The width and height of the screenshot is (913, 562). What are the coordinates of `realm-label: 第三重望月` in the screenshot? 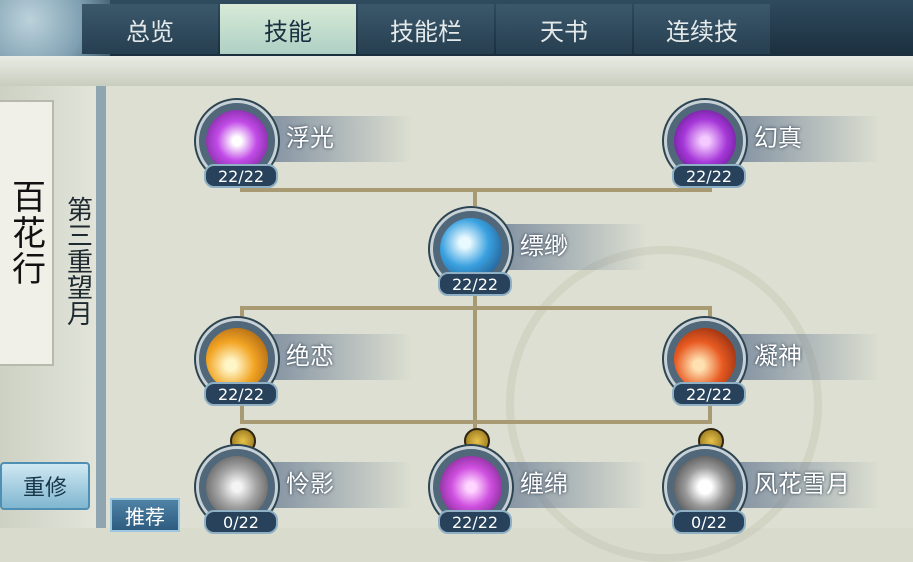 It's located at (77, 261).